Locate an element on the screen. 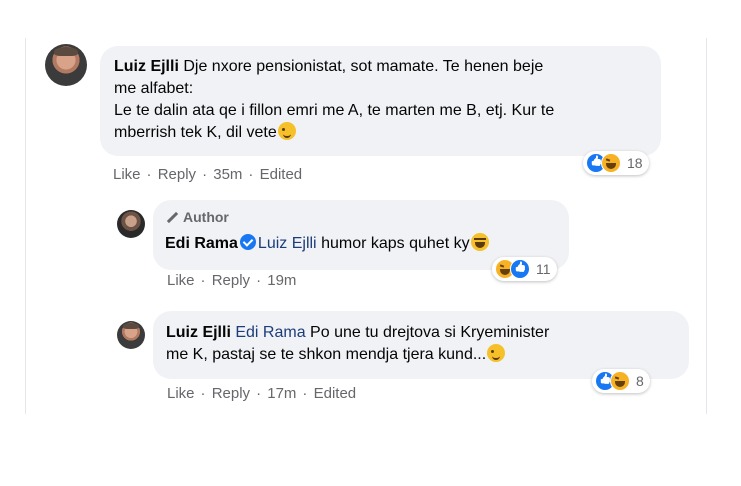 This screenshot has width=741, height=486. verified-badge-icon is located at coordinates (247, 242).